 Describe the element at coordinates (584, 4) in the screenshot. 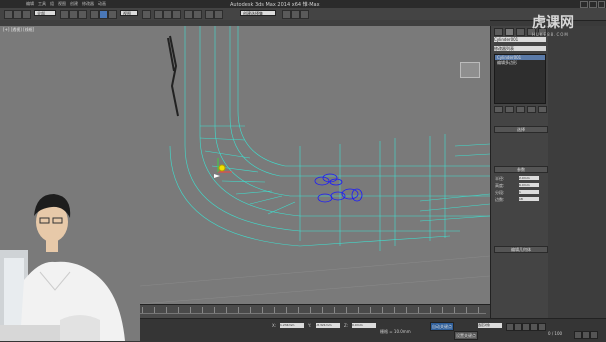

I see `minimize-button` at that location.